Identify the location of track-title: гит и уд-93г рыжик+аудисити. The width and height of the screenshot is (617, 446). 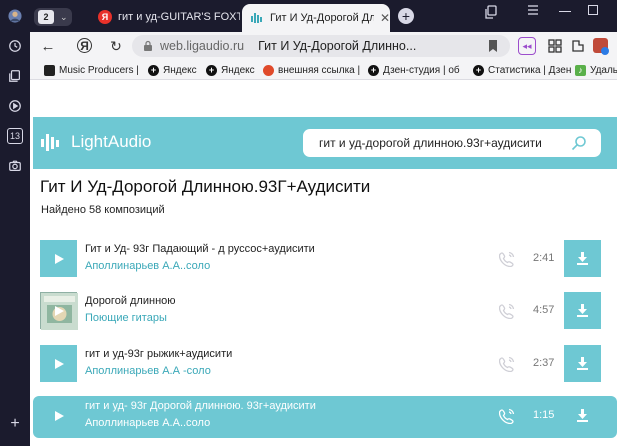
(159, 354).